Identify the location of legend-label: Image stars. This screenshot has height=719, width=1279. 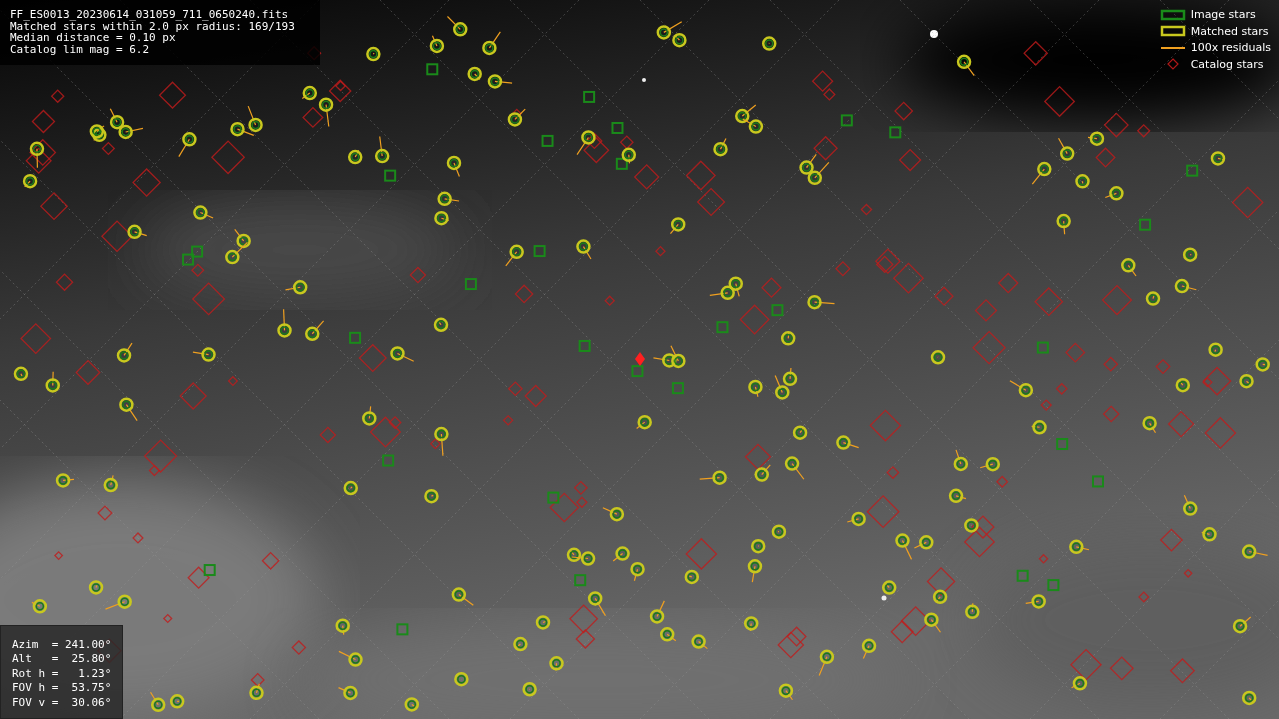
(1223, 15).